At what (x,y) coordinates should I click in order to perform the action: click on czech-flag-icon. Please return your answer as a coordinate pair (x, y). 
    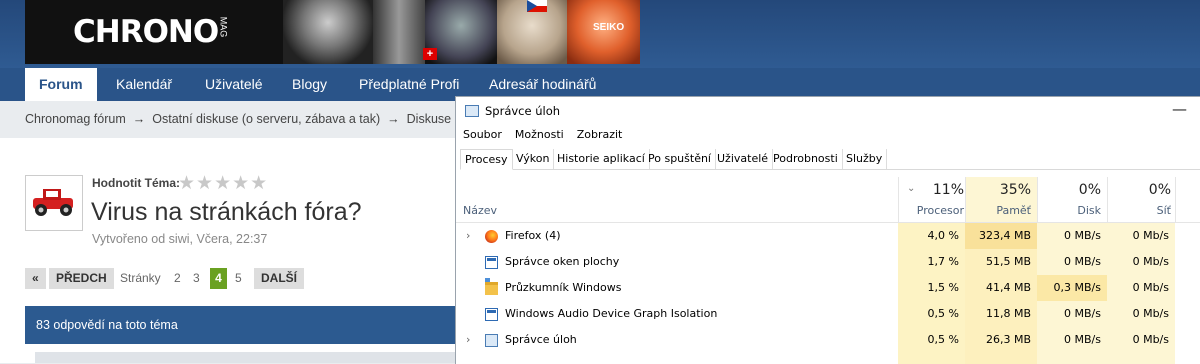
    Looking at the image, I should click on (537, 6).